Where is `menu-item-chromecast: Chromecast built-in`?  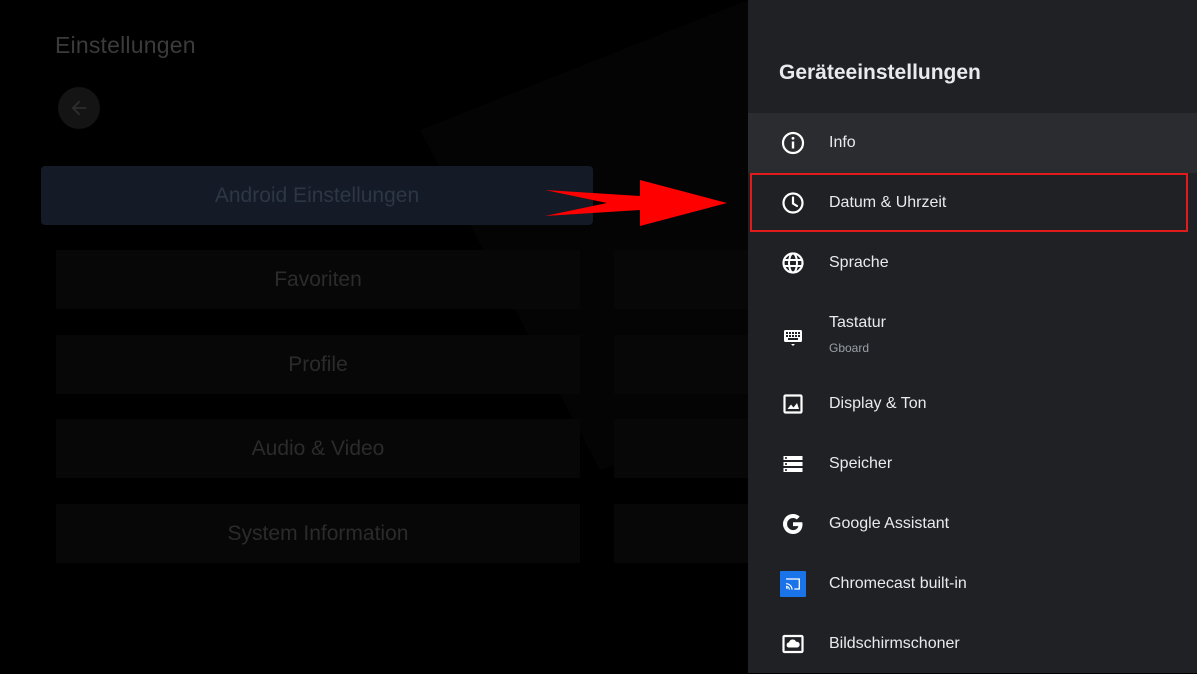 menu-item-chromecast: Chromecast built-in is located at coordinates (972, 584).